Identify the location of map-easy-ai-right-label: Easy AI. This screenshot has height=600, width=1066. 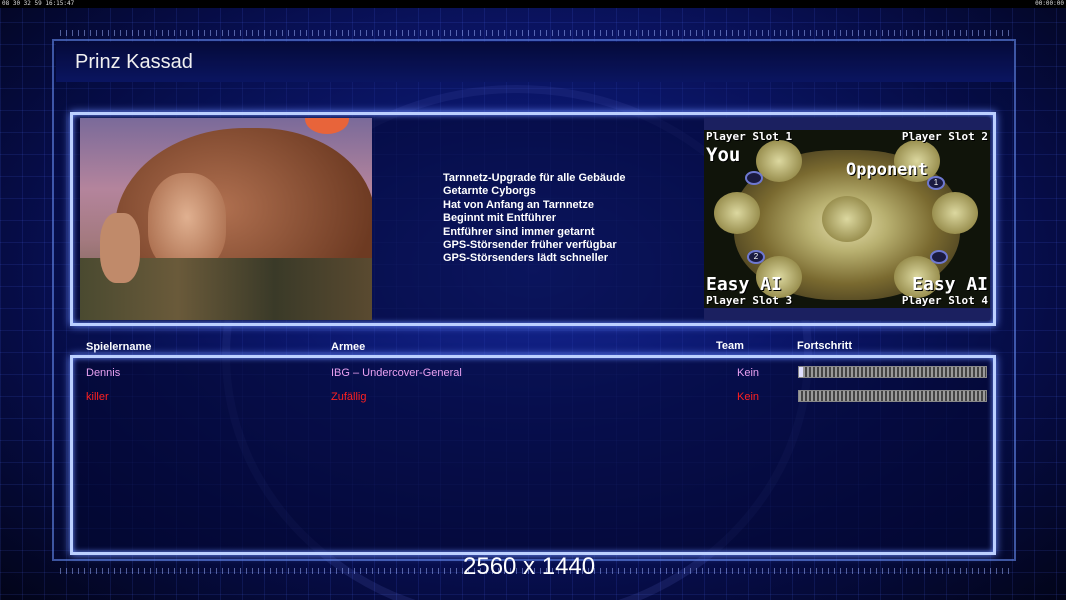
(950, 284).